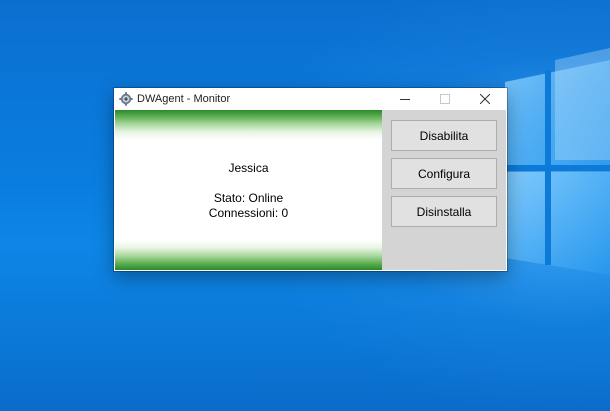 The height and width of the screenshot is (411, 610). Describe the element at coordinates (248, 198) in the screenshot. I see `agent-status-text: Stato: Online` at that location.